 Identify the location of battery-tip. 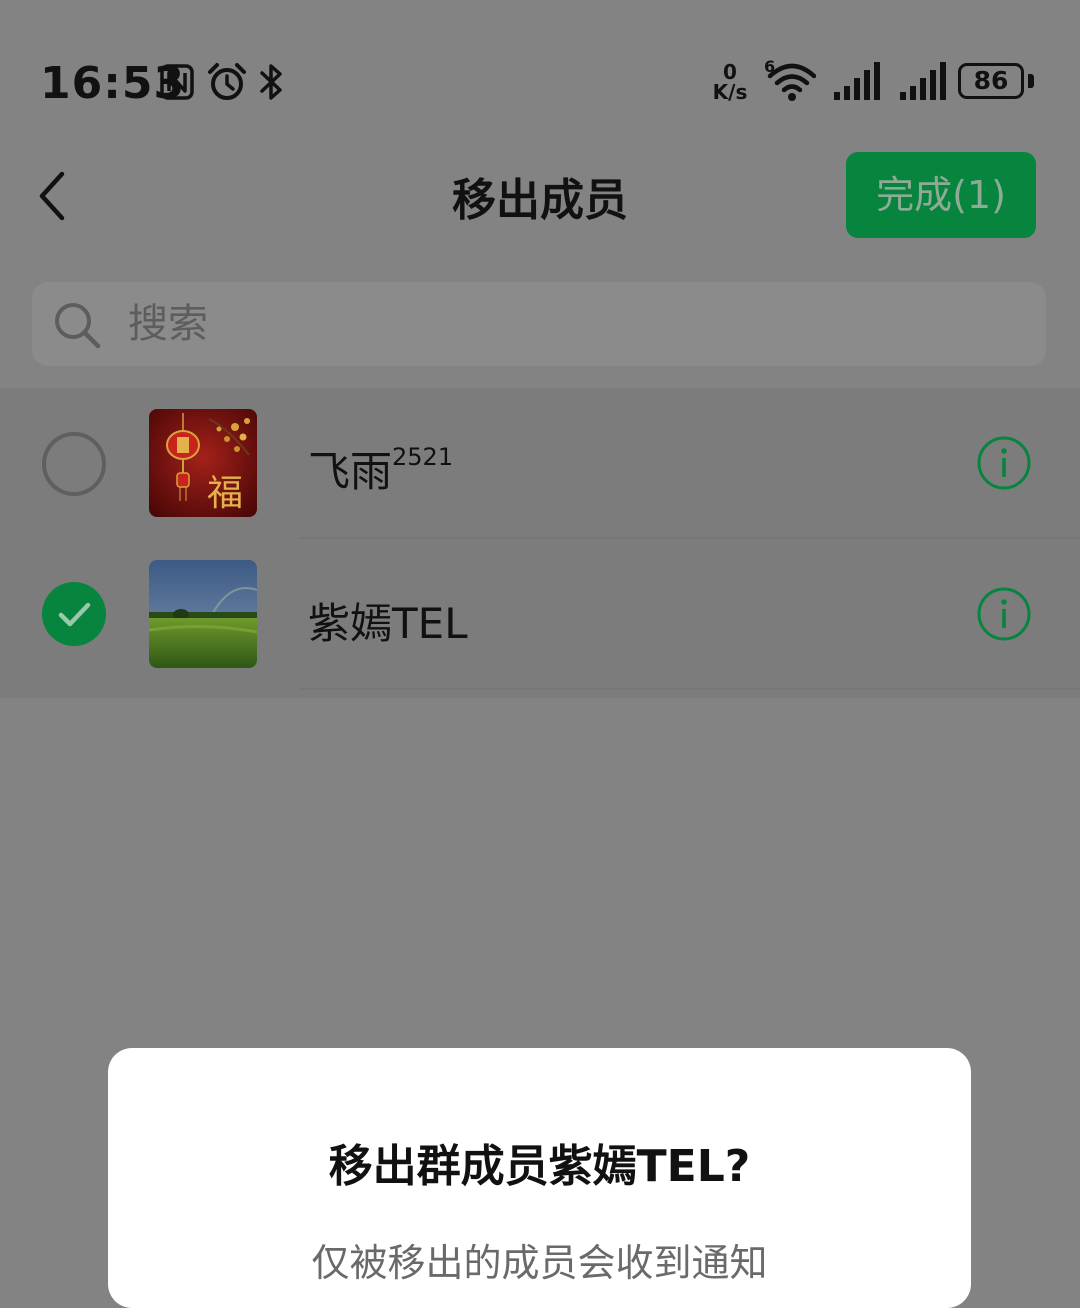
(1031, 81).